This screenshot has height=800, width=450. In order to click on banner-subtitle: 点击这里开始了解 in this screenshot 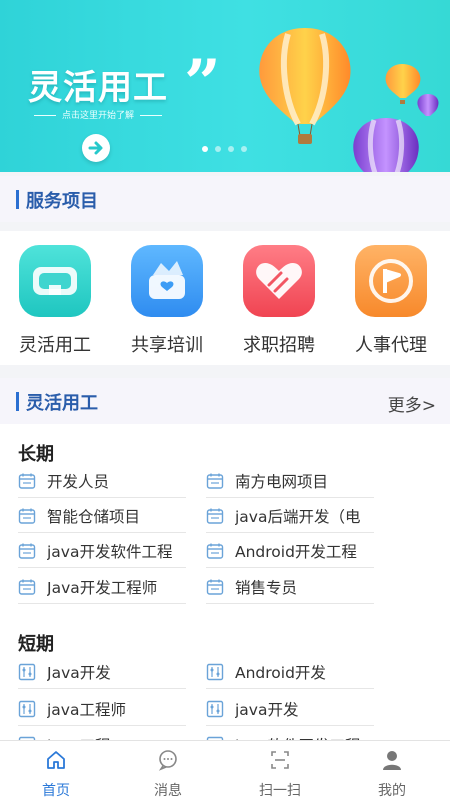, I will do `click(98, 114)`.